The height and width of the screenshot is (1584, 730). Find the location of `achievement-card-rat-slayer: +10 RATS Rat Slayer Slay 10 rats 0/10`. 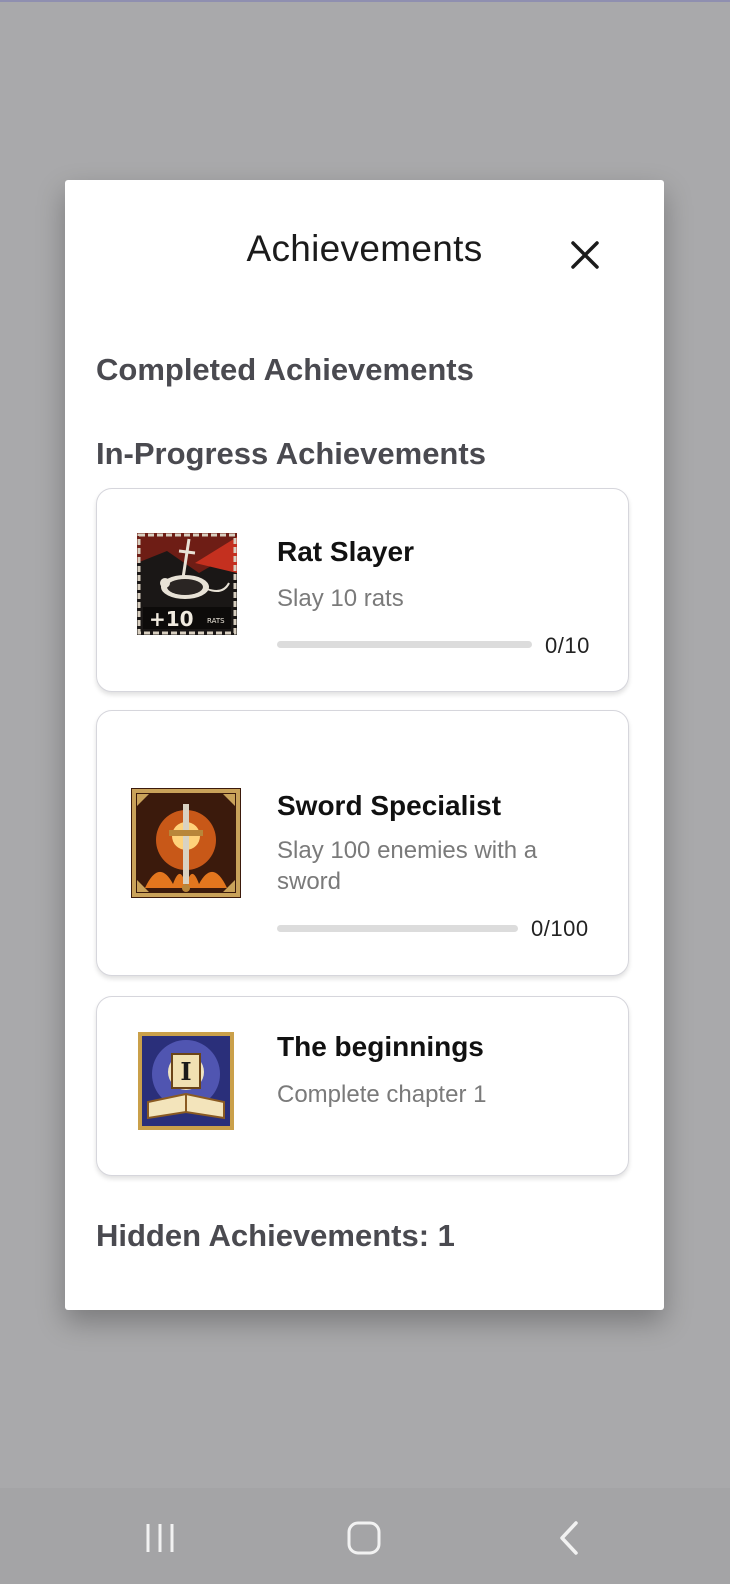

achievement-card-rat-slayer: +10 RATS Rat Slayer Slay 10 rats 0/10 is located at coordinates (362, 590).